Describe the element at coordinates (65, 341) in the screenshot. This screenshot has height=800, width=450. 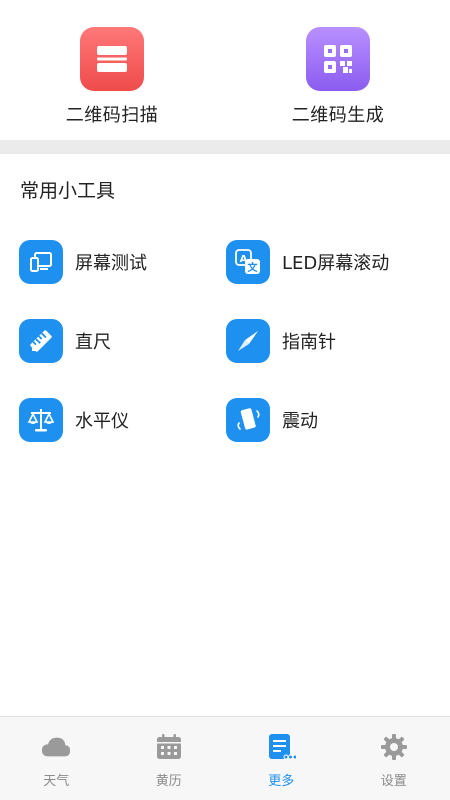
I see `tool-ruler: 直尺` at that location.